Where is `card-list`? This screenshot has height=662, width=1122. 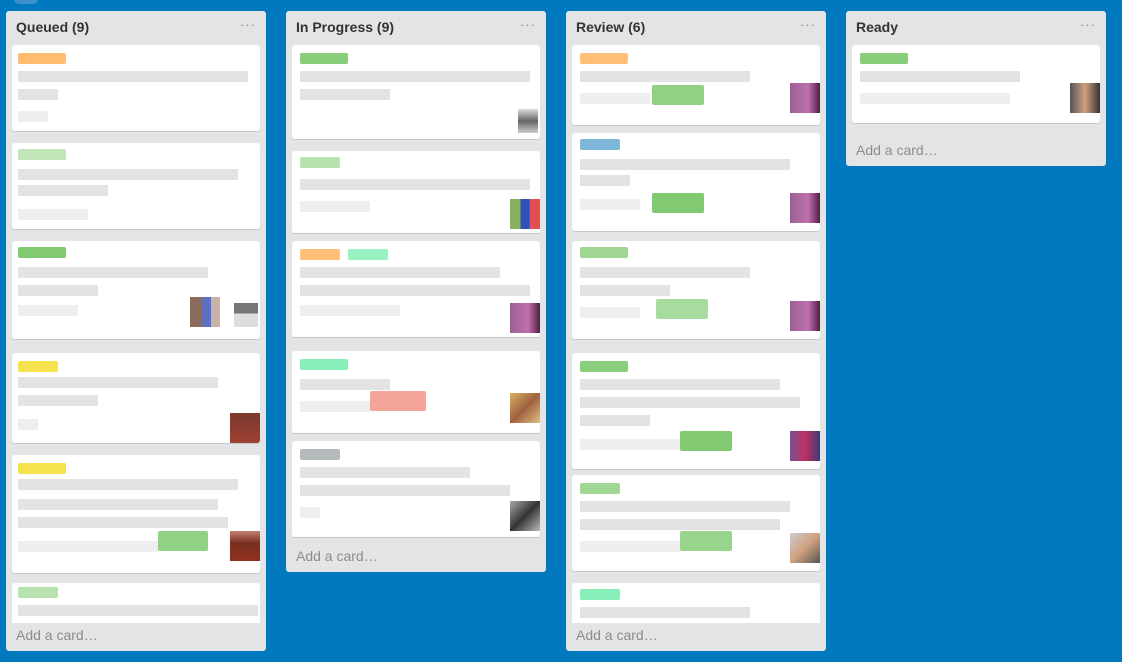 card-list is located at coordinates (976, 85).